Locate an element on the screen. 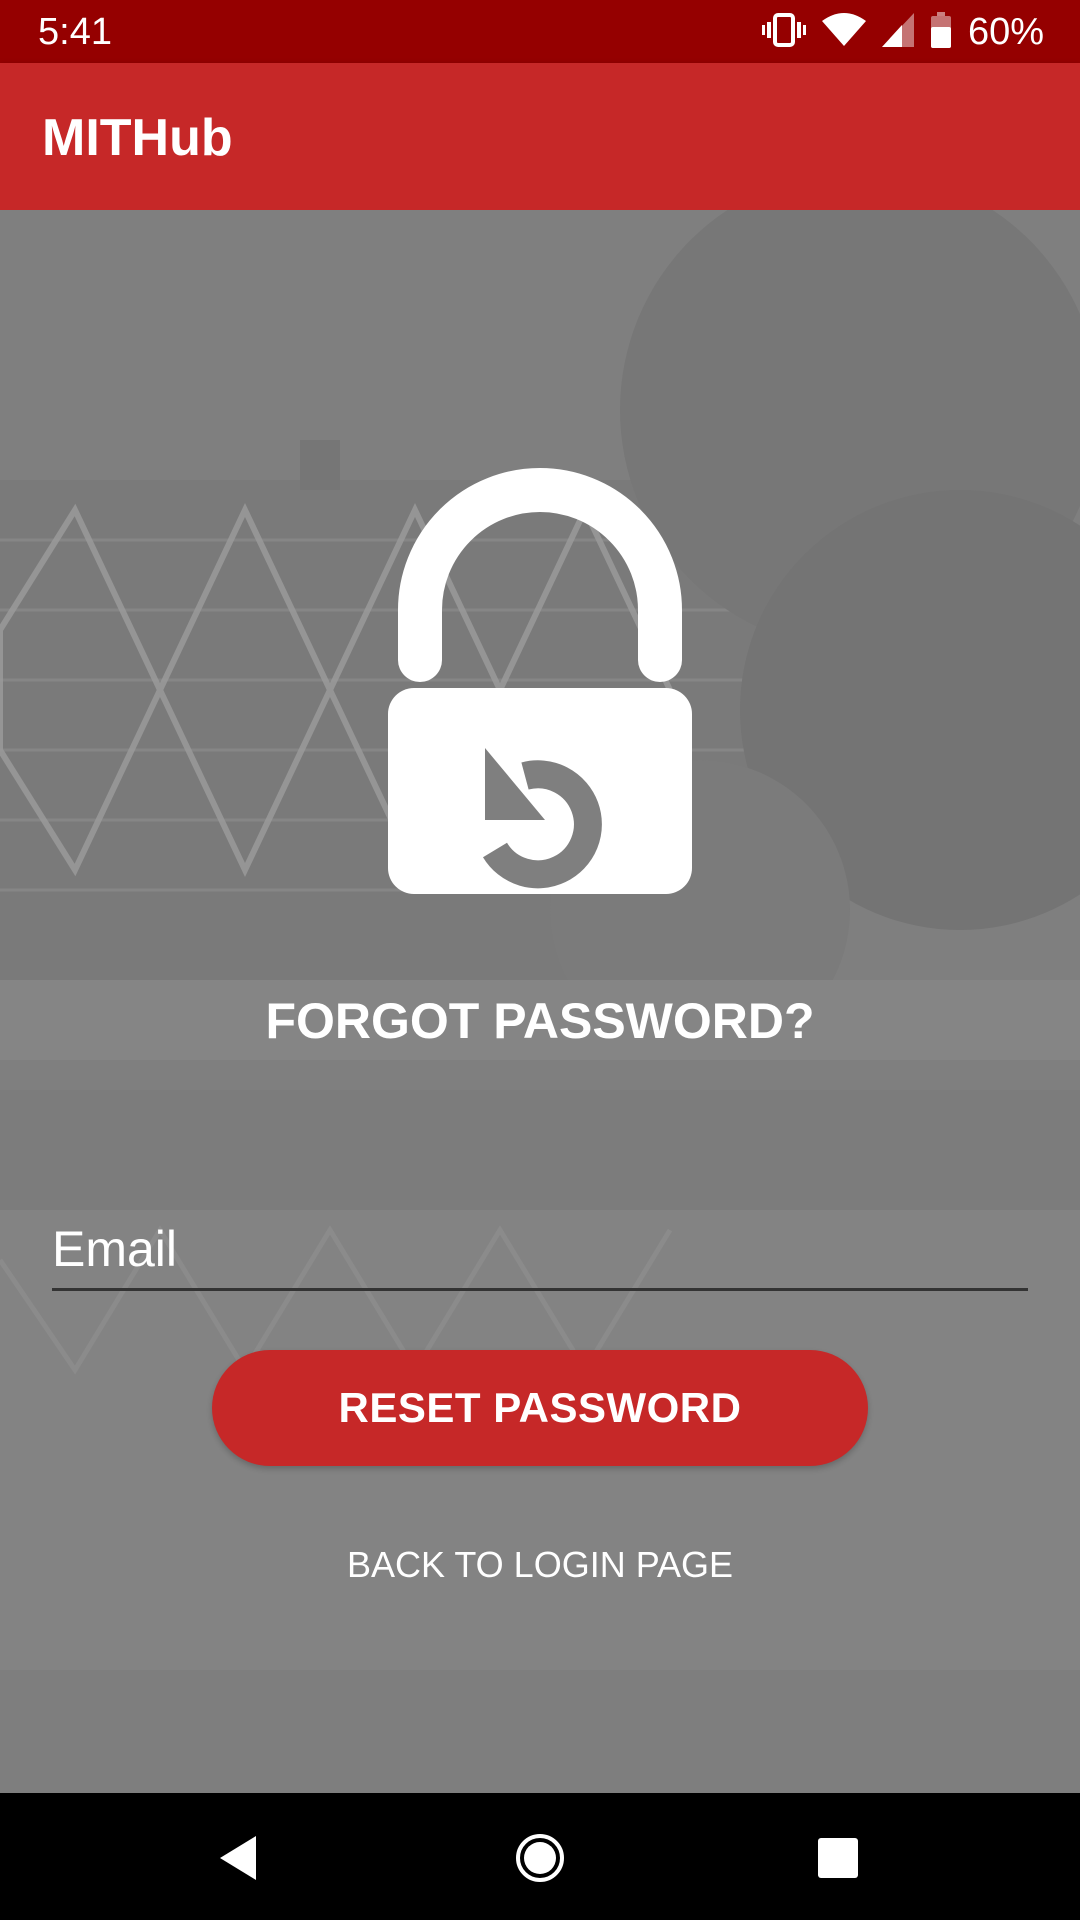 Image resolution: width=1080 pixels, height=1920 pixels. status-icons: 60% is located at coordinates (902, 32).